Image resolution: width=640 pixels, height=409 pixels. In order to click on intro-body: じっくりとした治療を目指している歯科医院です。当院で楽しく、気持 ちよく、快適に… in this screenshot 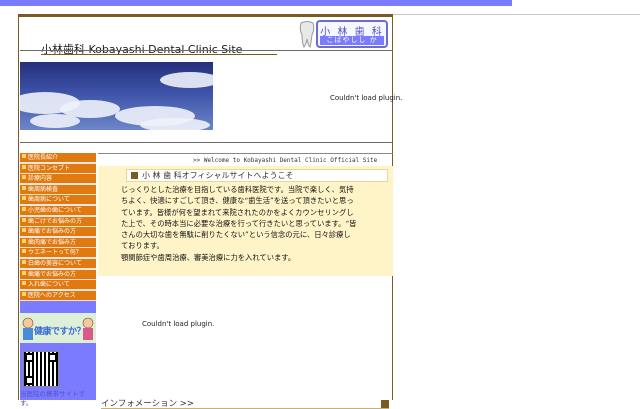, I will do `click(256, 223)`.